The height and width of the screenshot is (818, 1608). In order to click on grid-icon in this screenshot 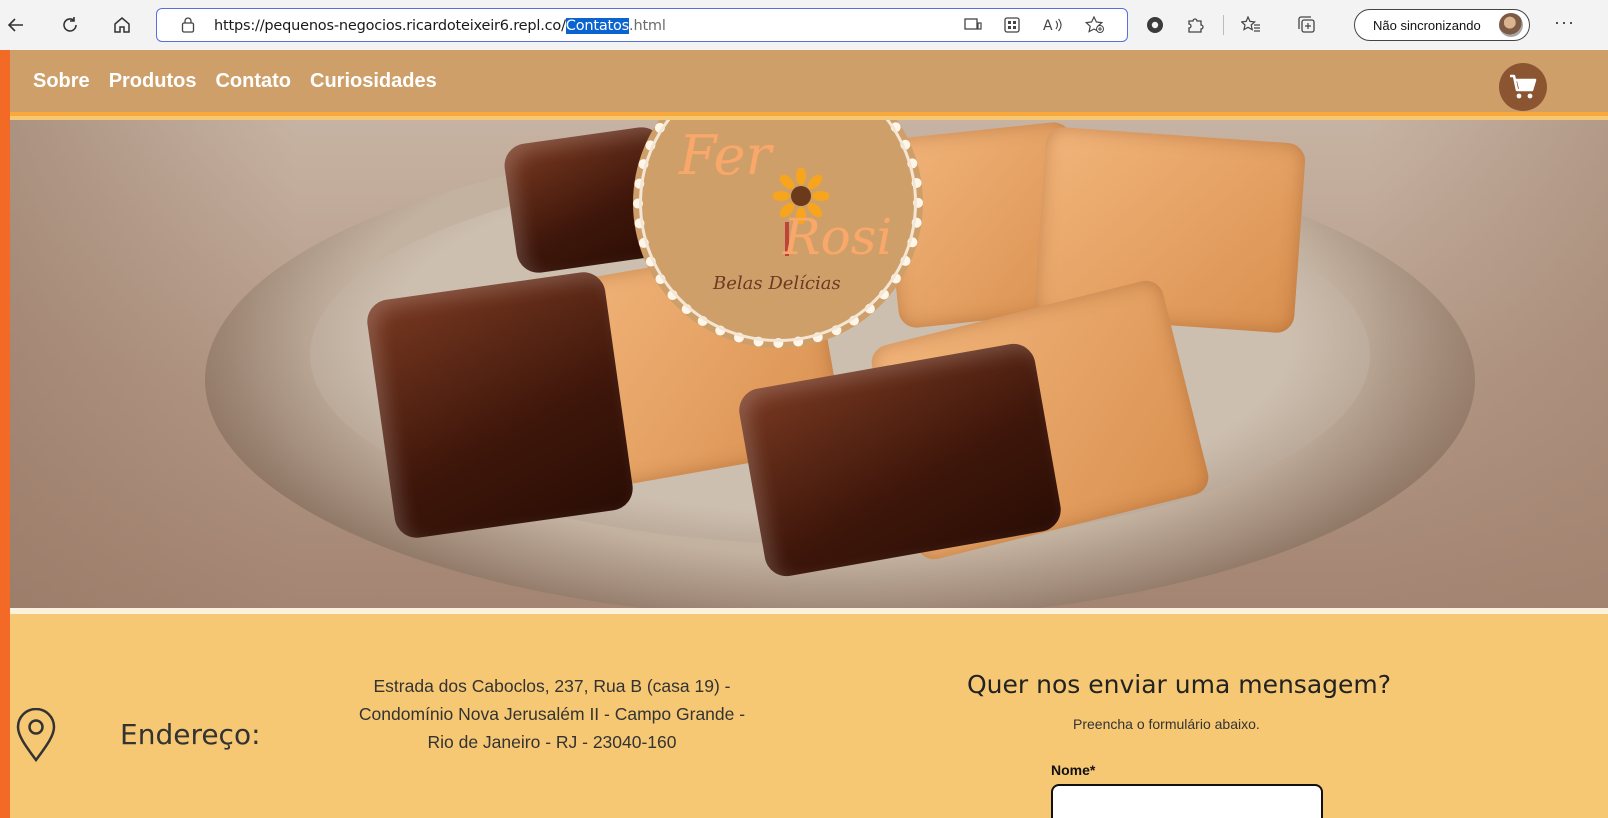, I will do `click(1012, 25)`.